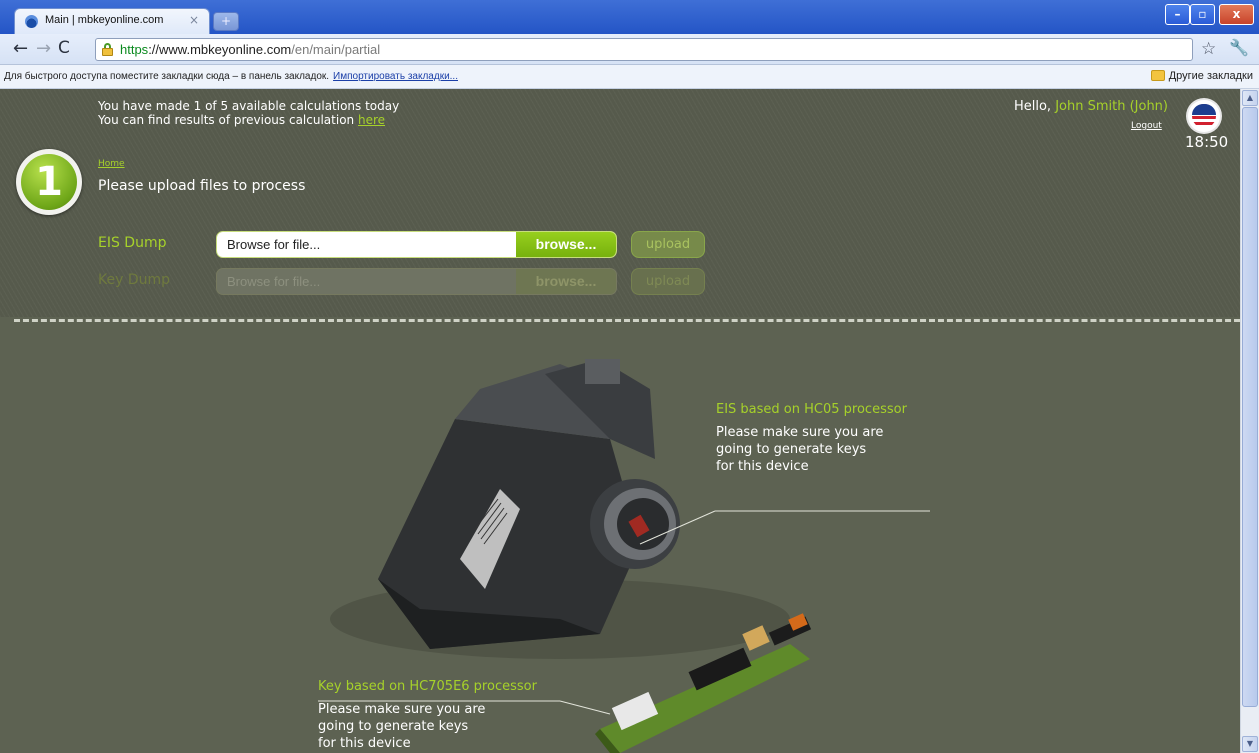 Image resolution: width=1259 pixels, height=753 pixels. I want to click on close-window-button: x, so click(1236, 14).